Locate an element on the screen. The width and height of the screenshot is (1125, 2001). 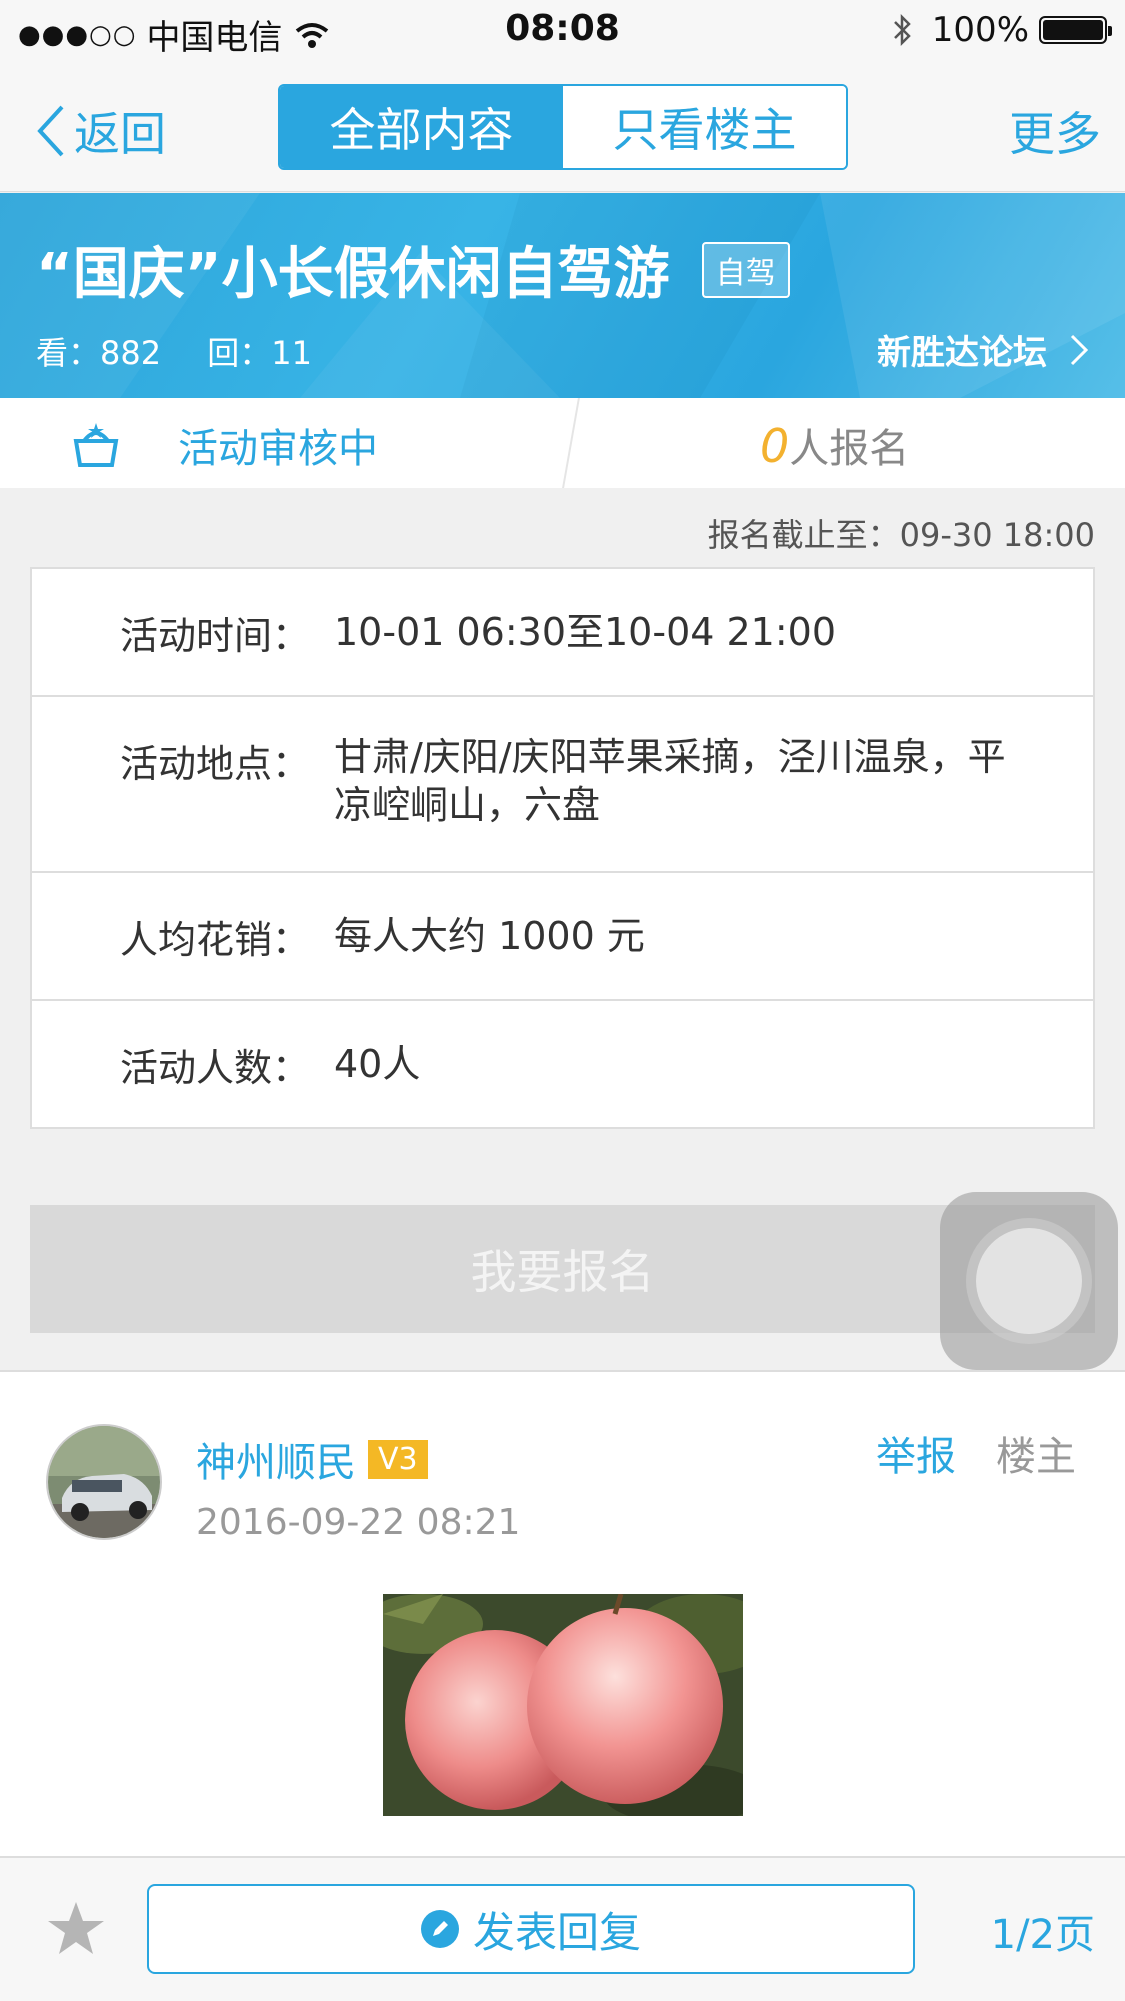
basket-icon is located at coordinates (96, 445).